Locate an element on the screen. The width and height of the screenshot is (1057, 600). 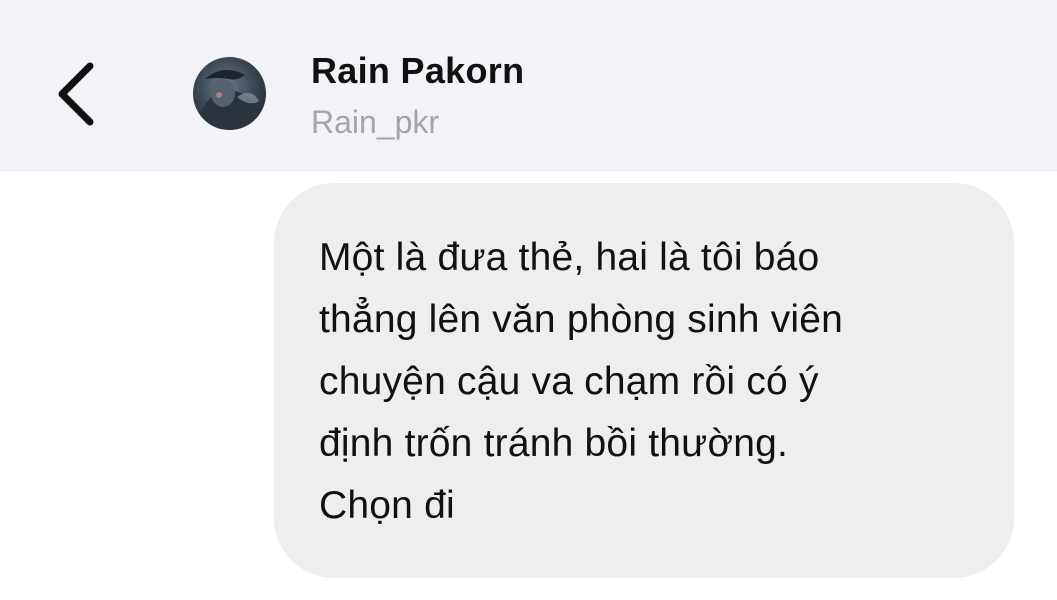
back-button is located at coordinates (76, 94).